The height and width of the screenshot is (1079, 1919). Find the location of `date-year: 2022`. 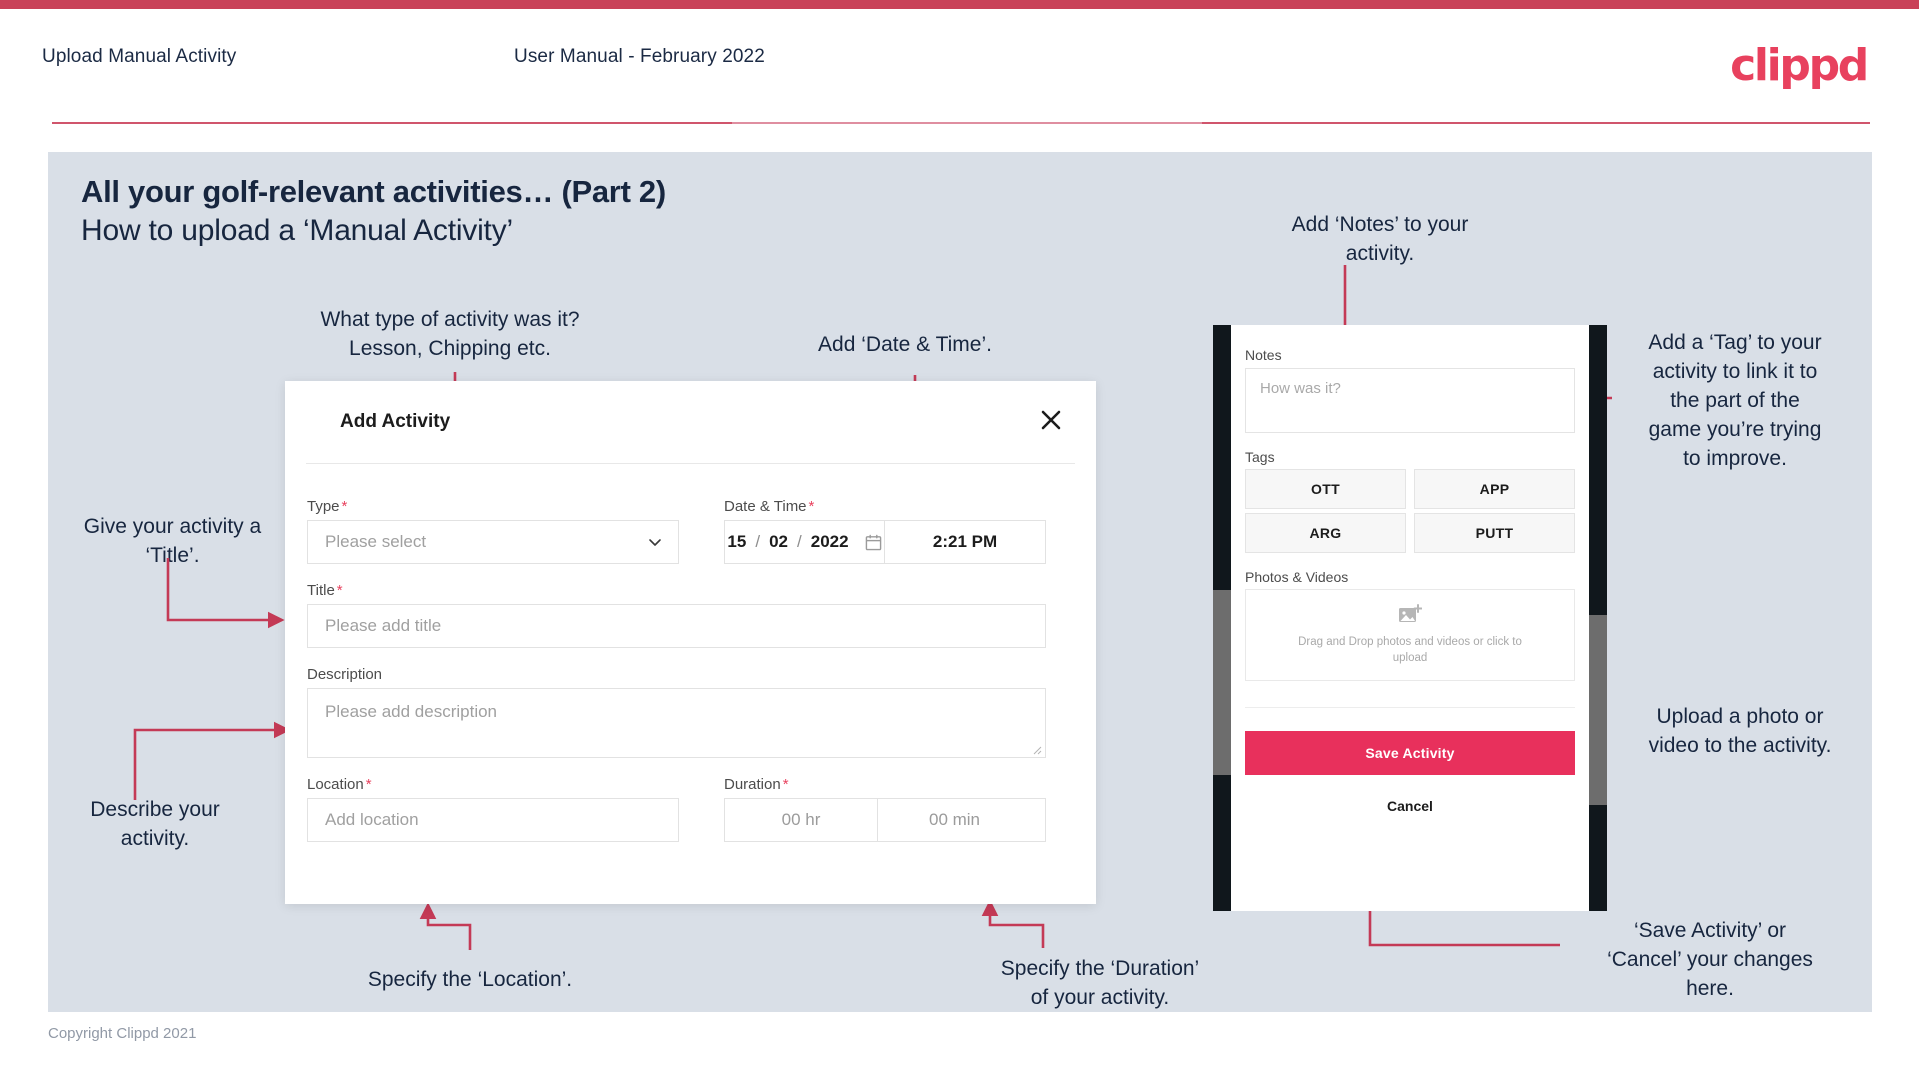

date-year: 2022 is located at coordinates (829, 541).